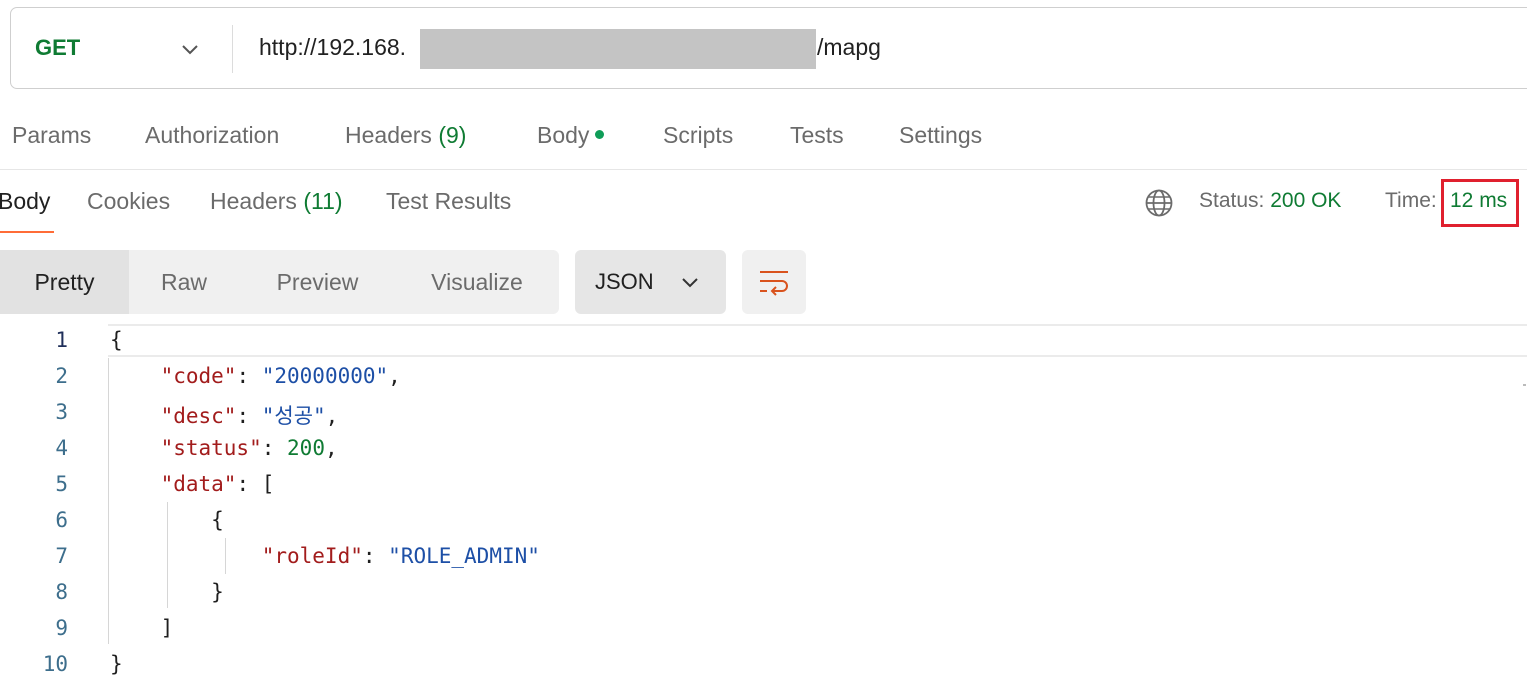 Image resolution: width=1527 pixels, height=678 pixels. Describe the element at coordinates (388, 135) in the screenshot. I see `tab-headers-label: Headers` at that location.